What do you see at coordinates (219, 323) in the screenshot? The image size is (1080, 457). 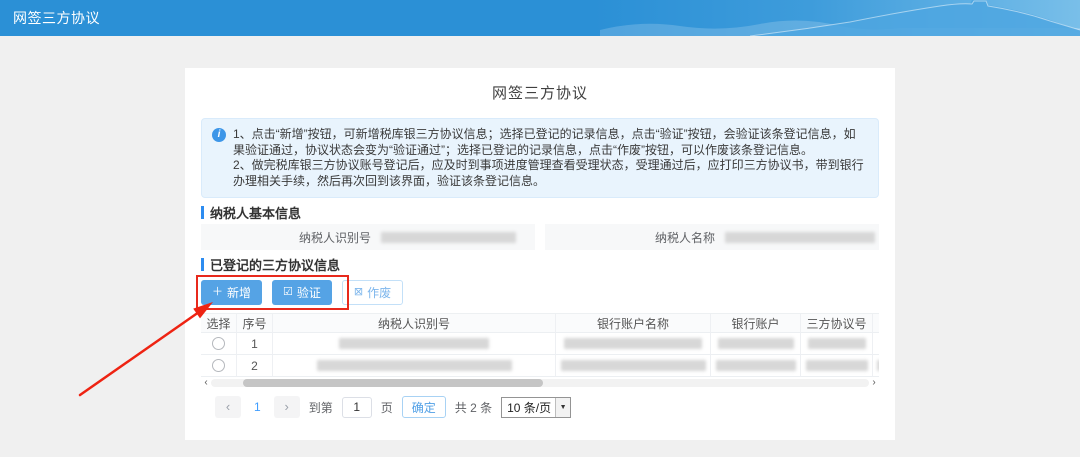 I see `col-header-select: 选择` at bounding box center [219, 323].